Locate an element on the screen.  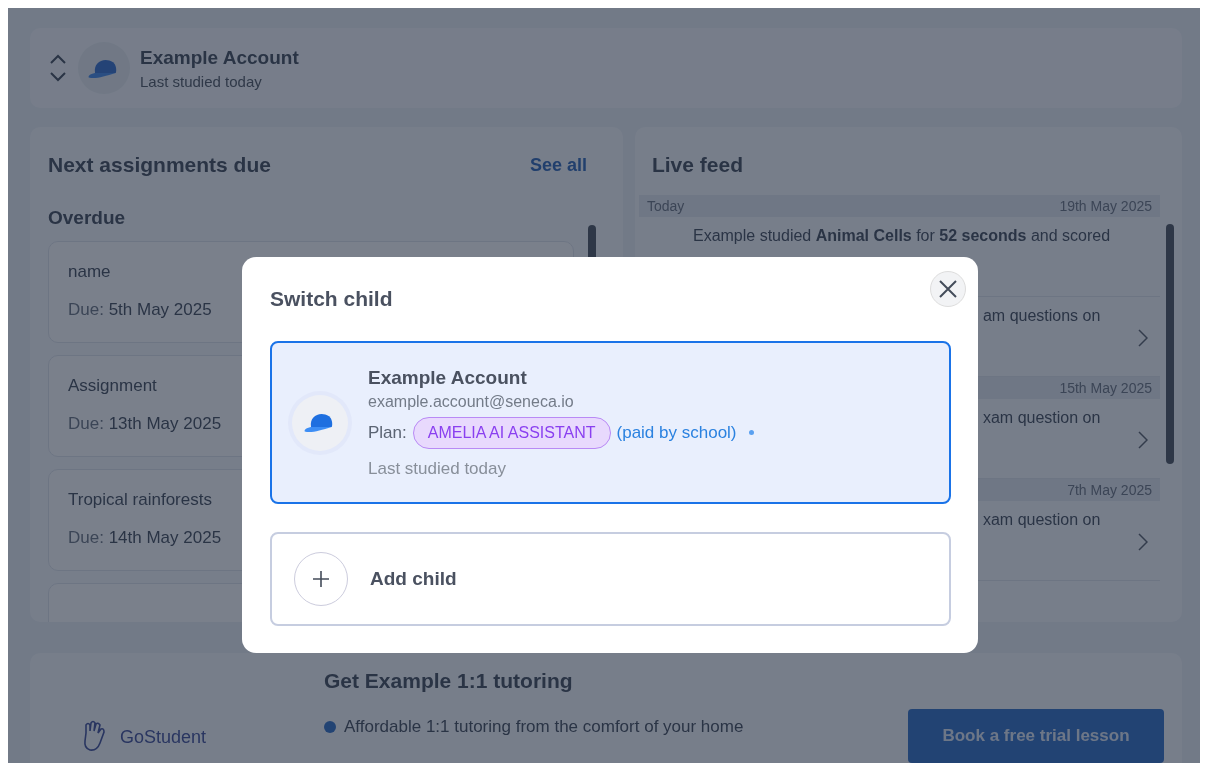
close-button is located at coordinates (948, 289).